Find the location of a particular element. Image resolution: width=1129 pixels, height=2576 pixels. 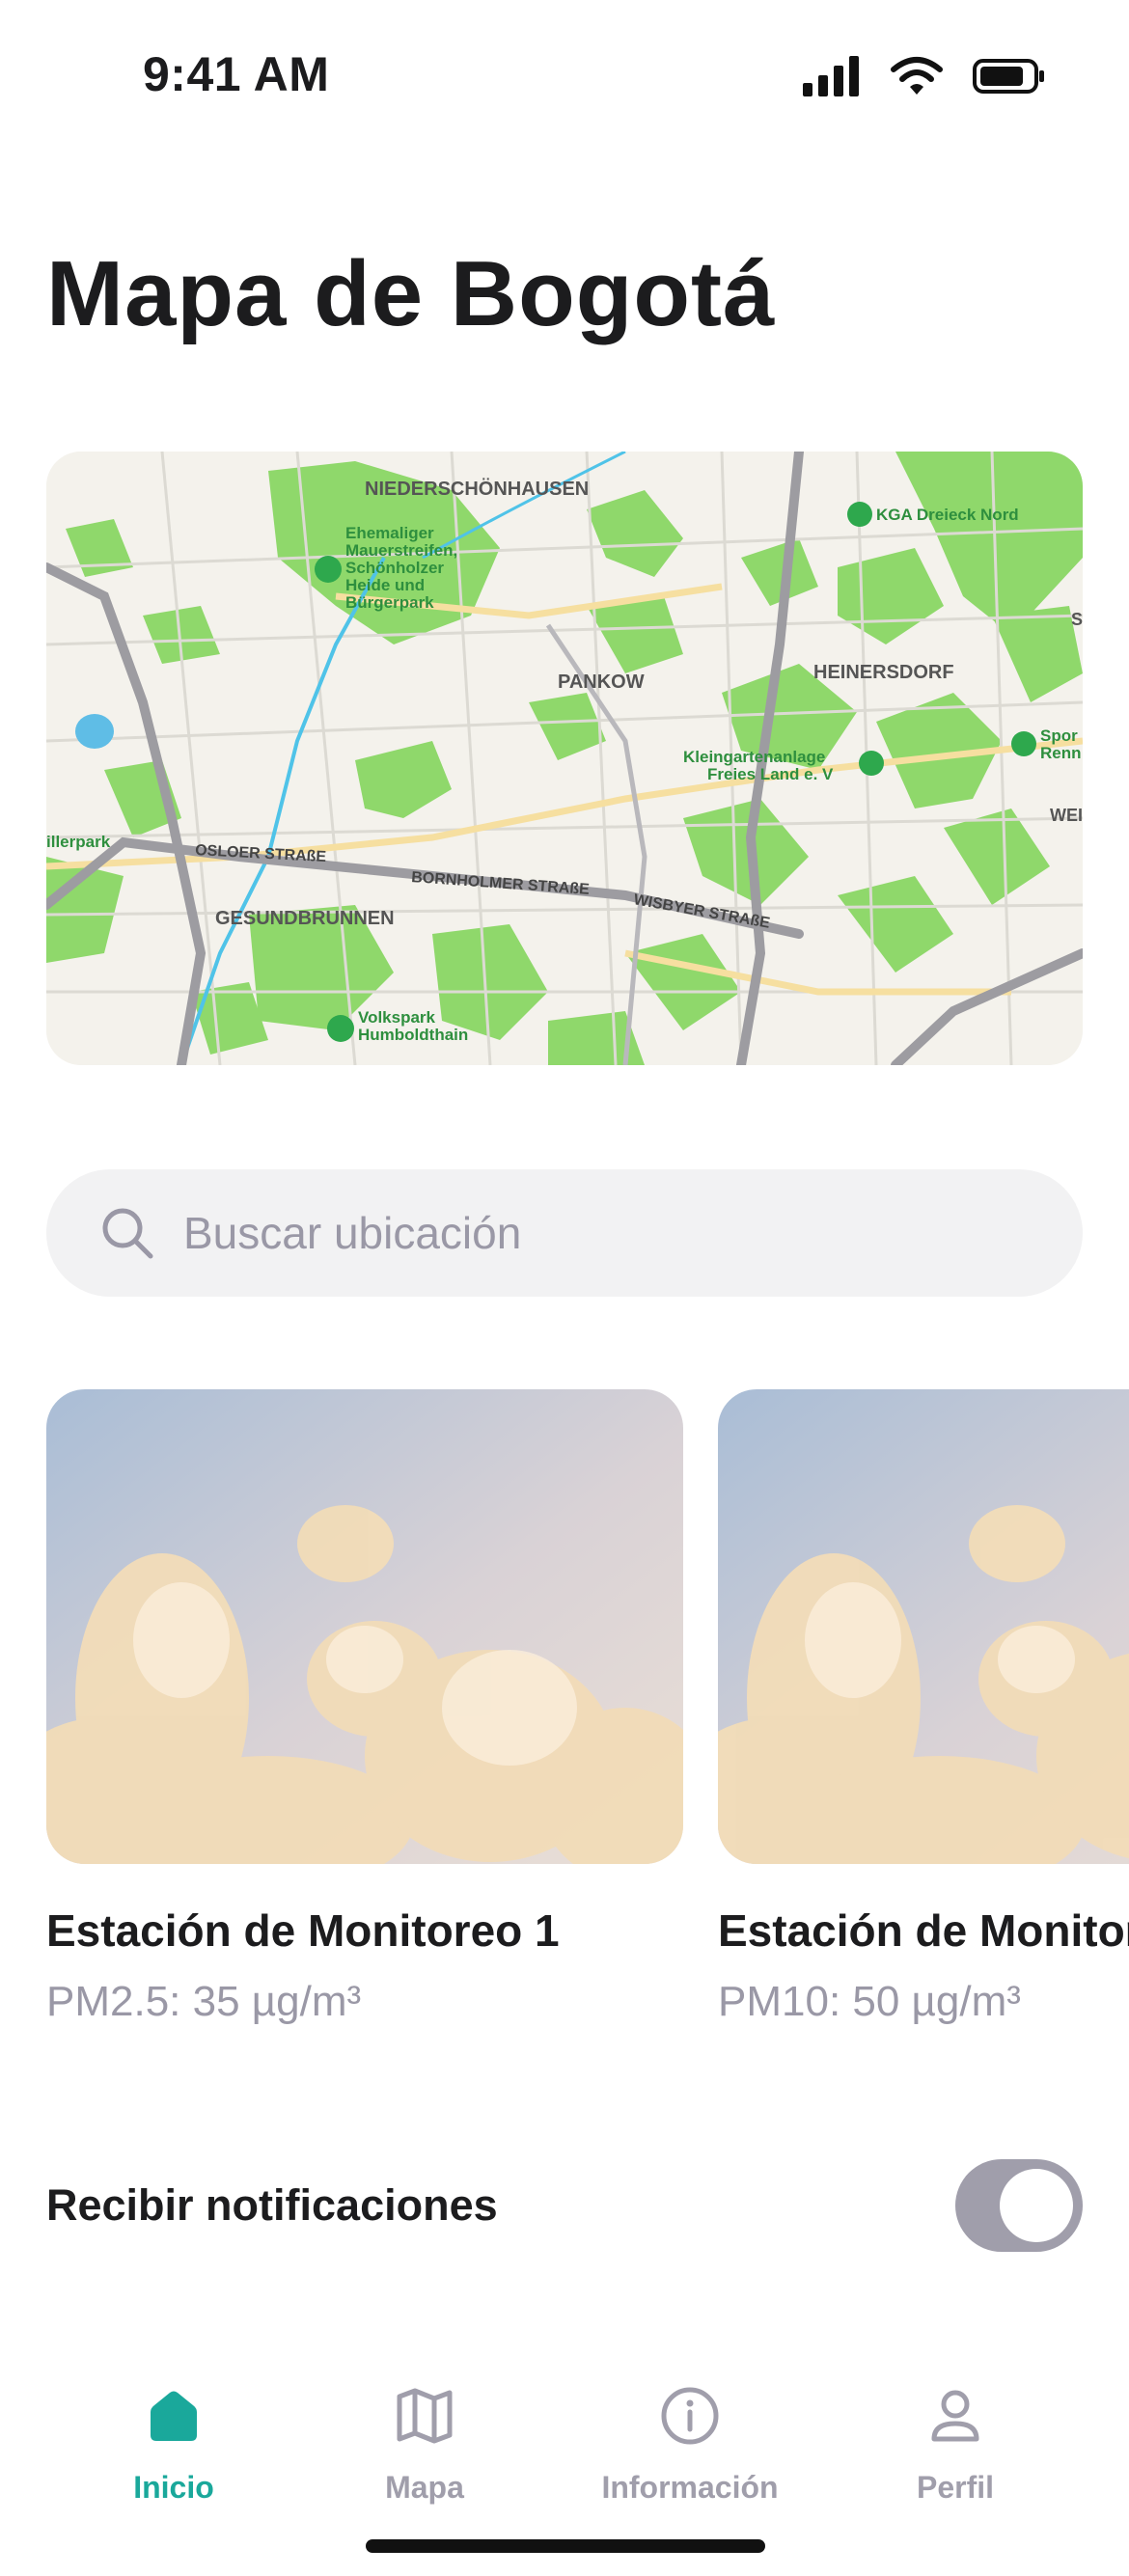

map-label-mauer-line: Heide und is located at coordinates (385, 585).